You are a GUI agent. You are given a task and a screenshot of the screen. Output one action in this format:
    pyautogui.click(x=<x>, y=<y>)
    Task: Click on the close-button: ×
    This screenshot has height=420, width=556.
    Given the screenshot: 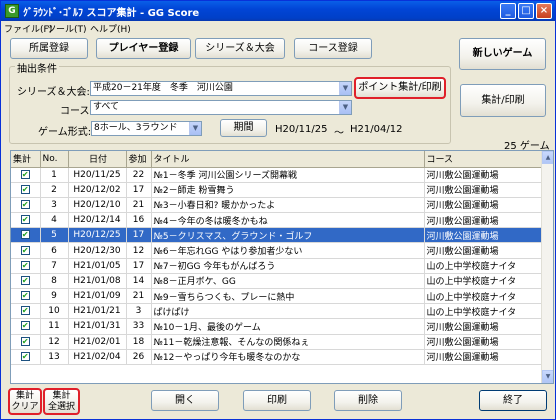 What is the action you would take?
    pyautogui.click(x=544, y=11)
    